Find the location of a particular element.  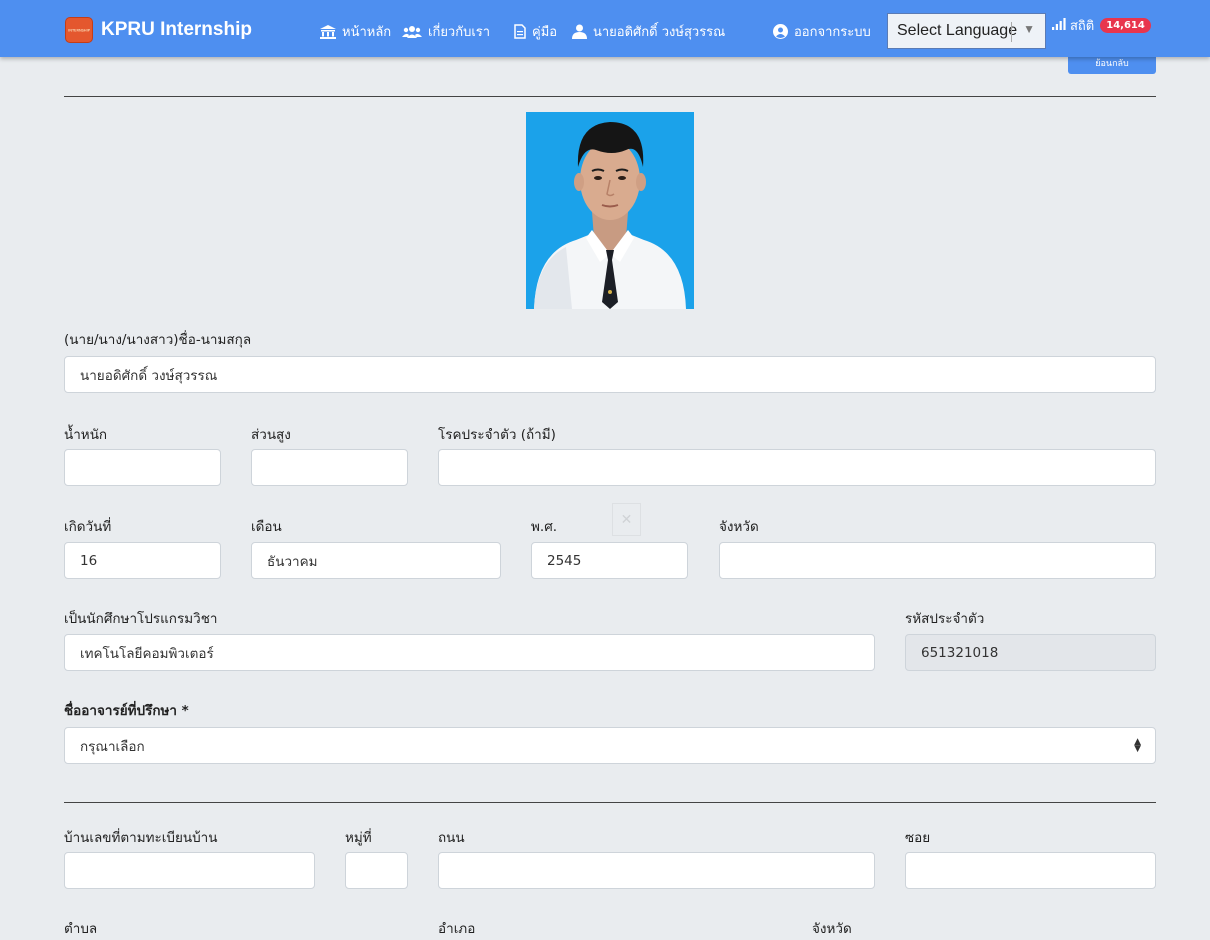

student-photo is located at coordinates (610, 210).